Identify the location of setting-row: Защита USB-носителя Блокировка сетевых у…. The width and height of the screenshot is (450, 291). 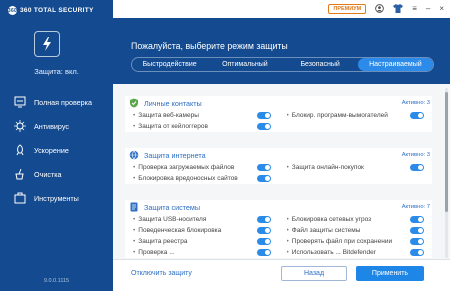
(278, 219).